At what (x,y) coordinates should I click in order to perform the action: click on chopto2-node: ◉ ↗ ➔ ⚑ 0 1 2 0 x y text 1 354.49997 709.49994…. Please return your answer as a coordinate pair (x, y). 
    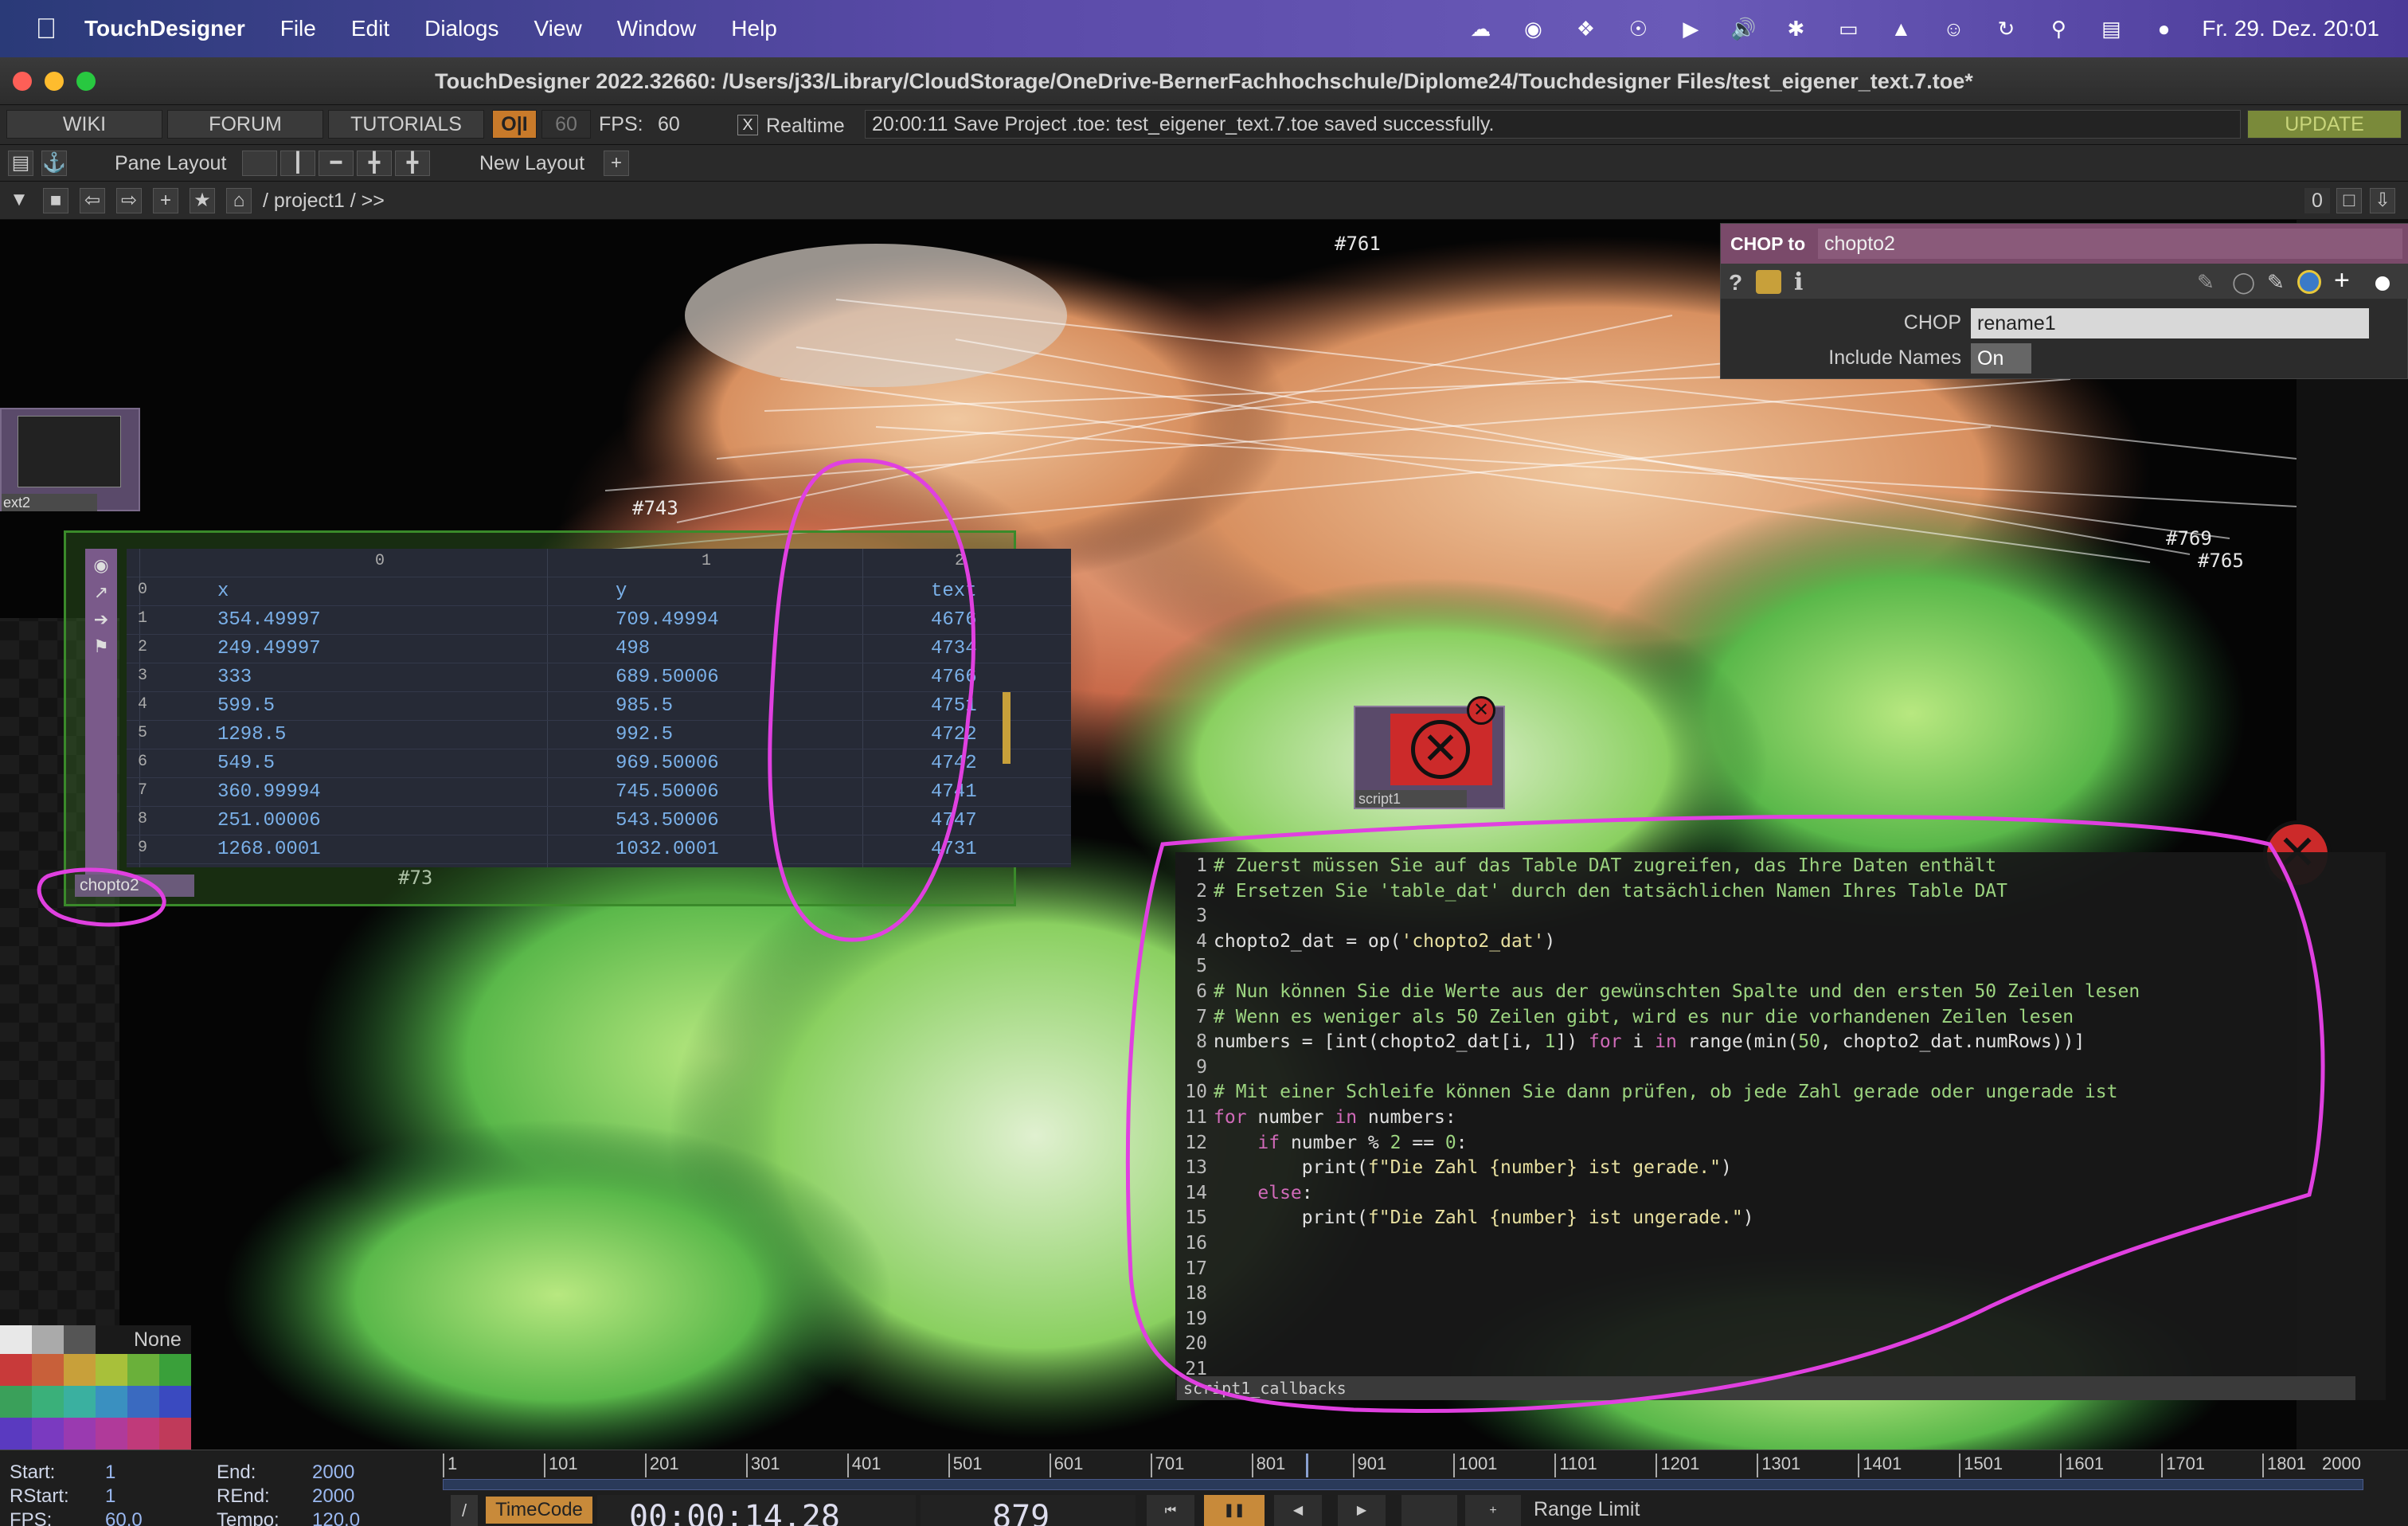
    Looking at the image, I should click on (567, 718).